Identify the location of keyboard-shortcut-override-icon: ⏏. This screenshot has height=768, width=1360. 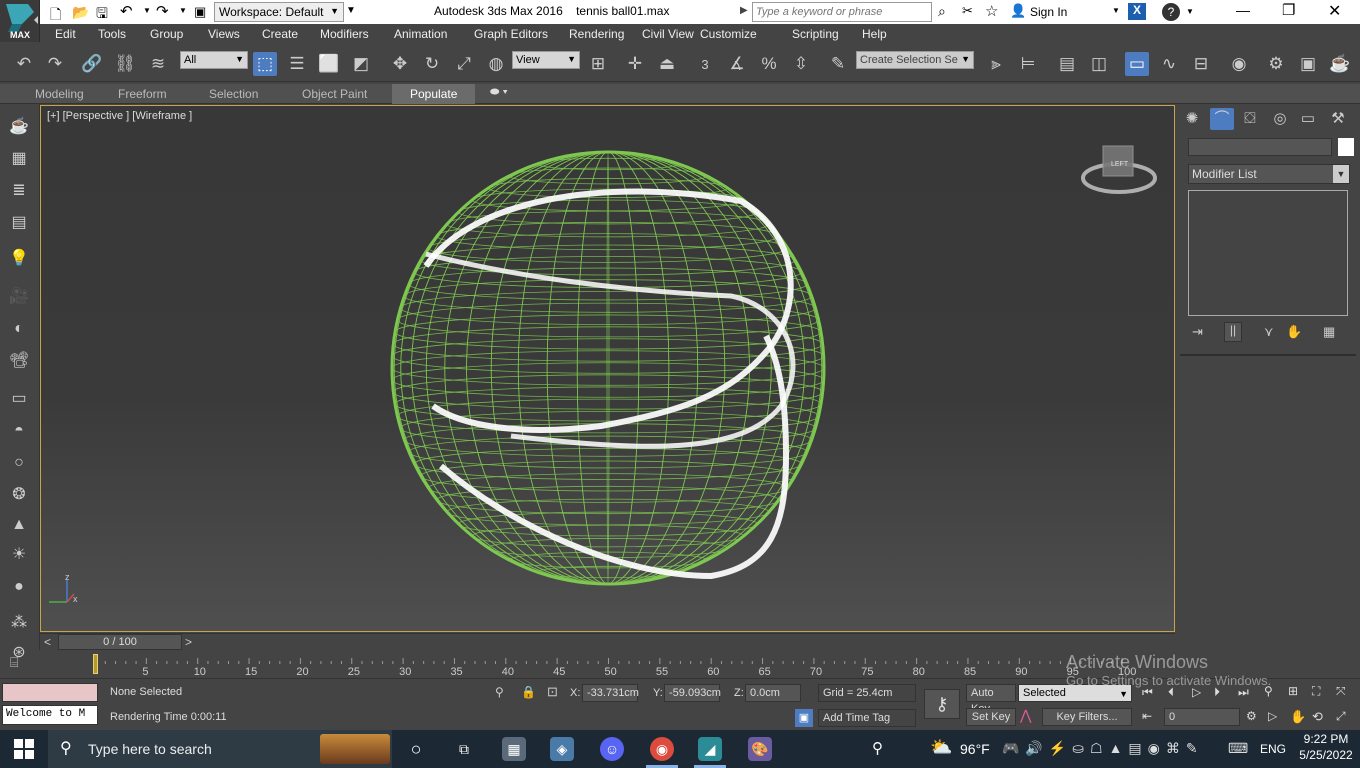
(667, 64).